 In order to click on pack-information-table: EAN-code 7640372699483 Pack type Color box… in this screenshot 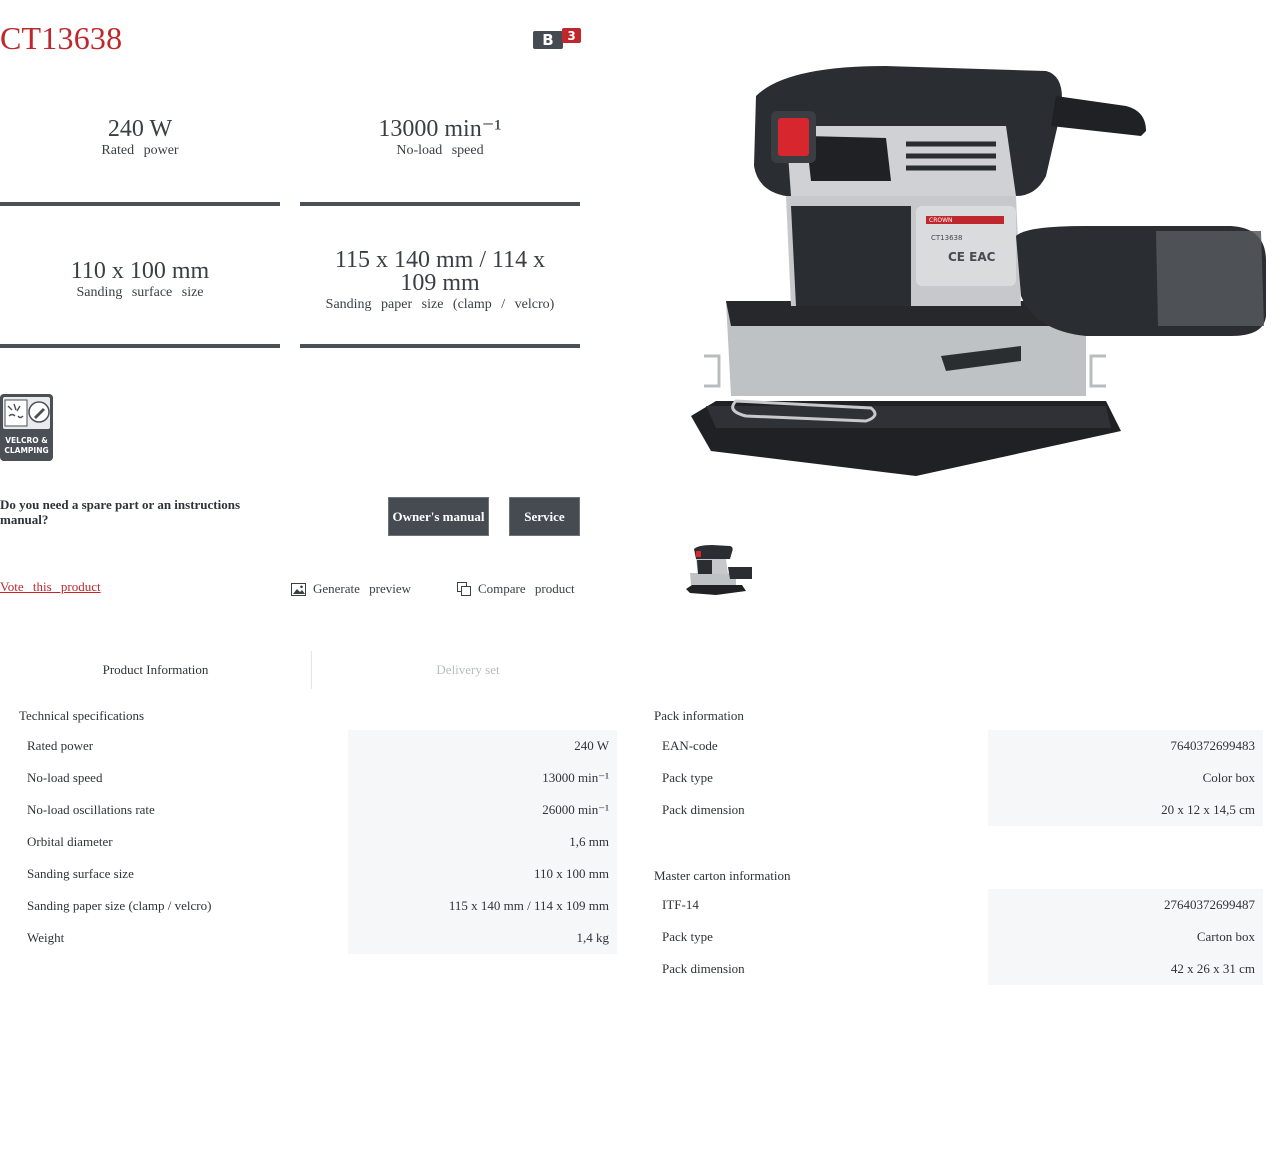, I will do `click(958, 778)`.